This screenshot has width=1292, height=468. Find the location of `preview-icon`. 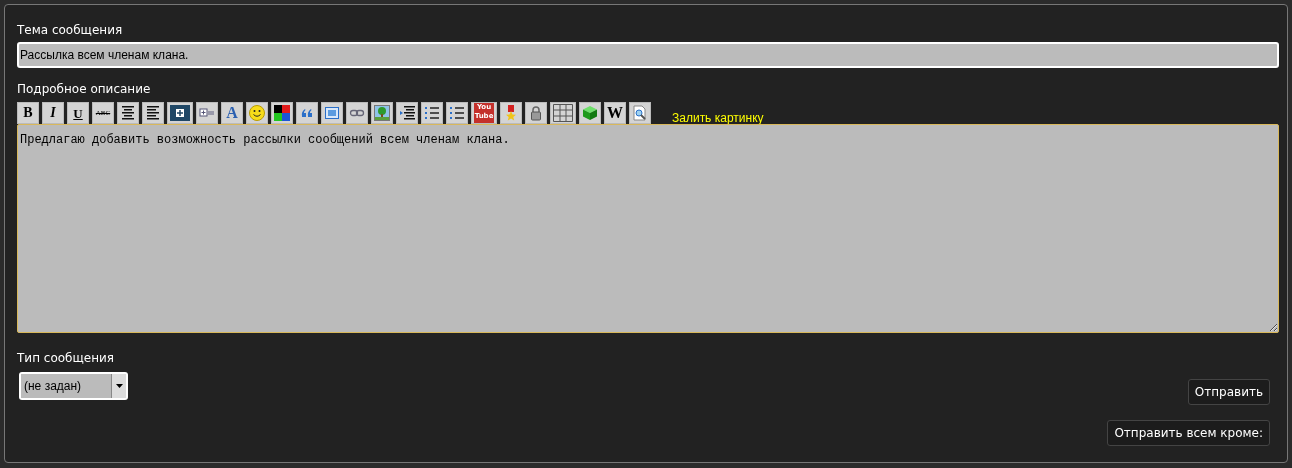

preview-icon is located at coordinates (640, 113).